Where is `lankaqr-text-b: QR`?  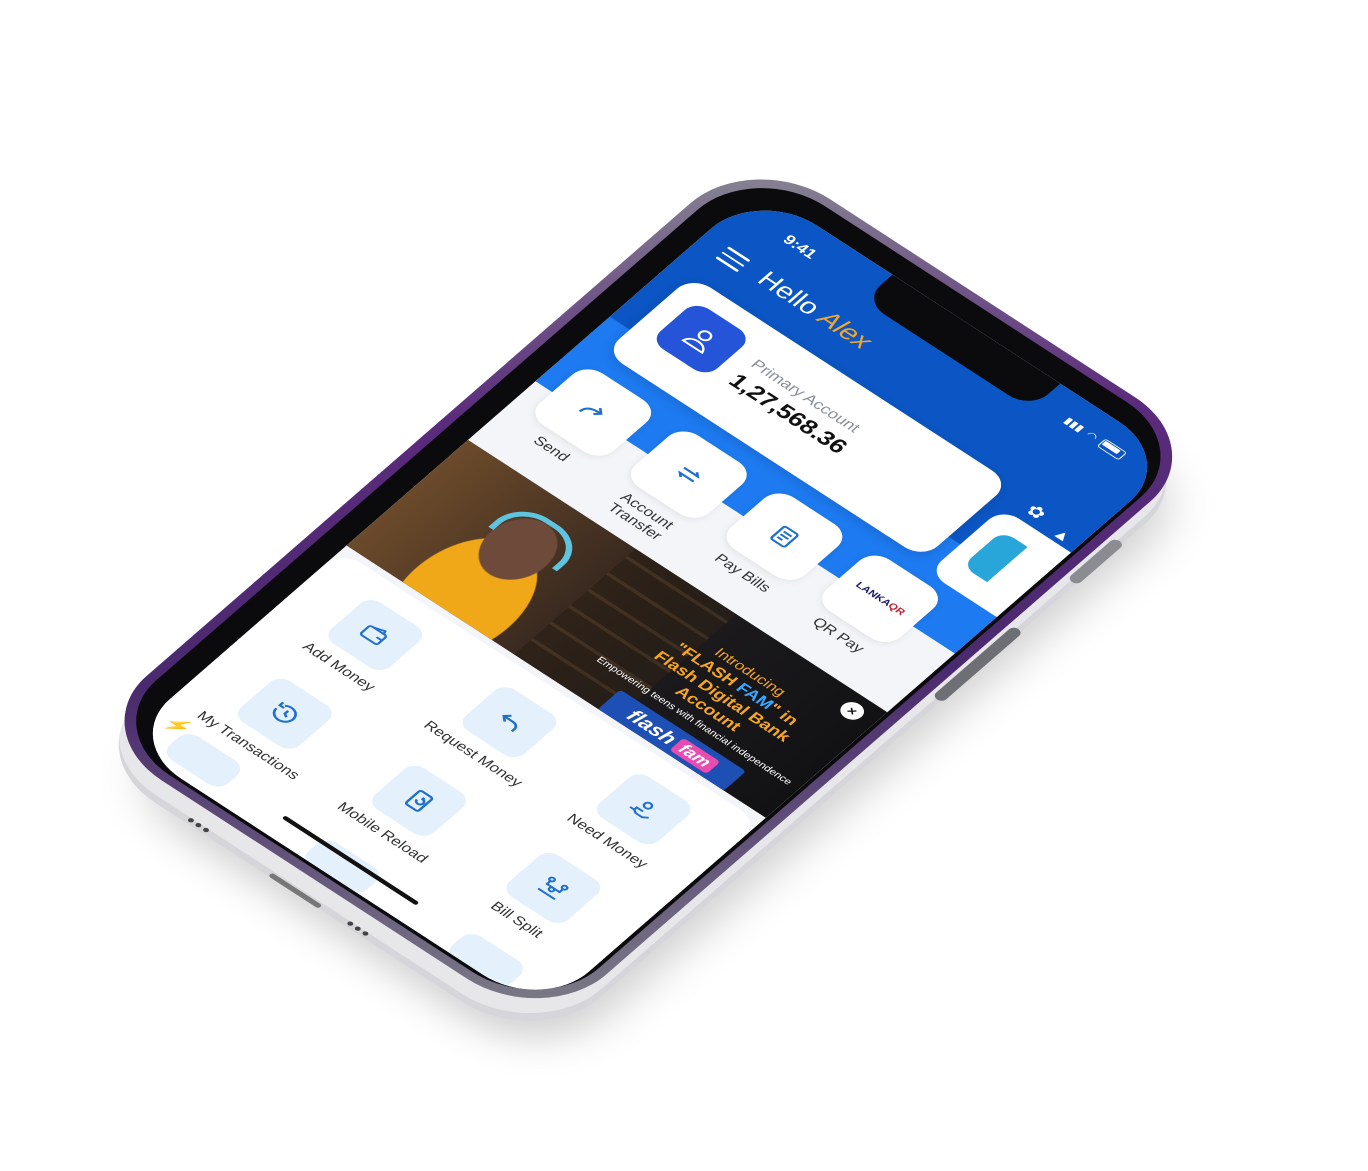
lankaqr-text-b: QR is located at coordinates (896, 609).